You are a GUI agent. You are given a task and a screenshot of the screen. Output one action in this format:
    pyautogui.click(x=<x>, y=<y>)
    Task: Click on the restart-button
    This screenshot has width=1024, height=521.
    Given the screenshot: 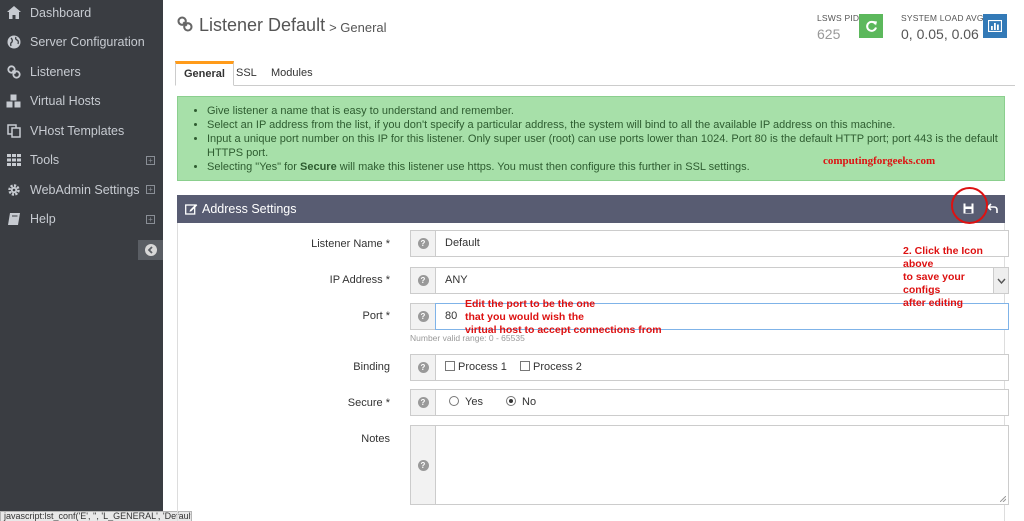 What is the action you would take?
    pyautogui.click(x=871, y=26)
    